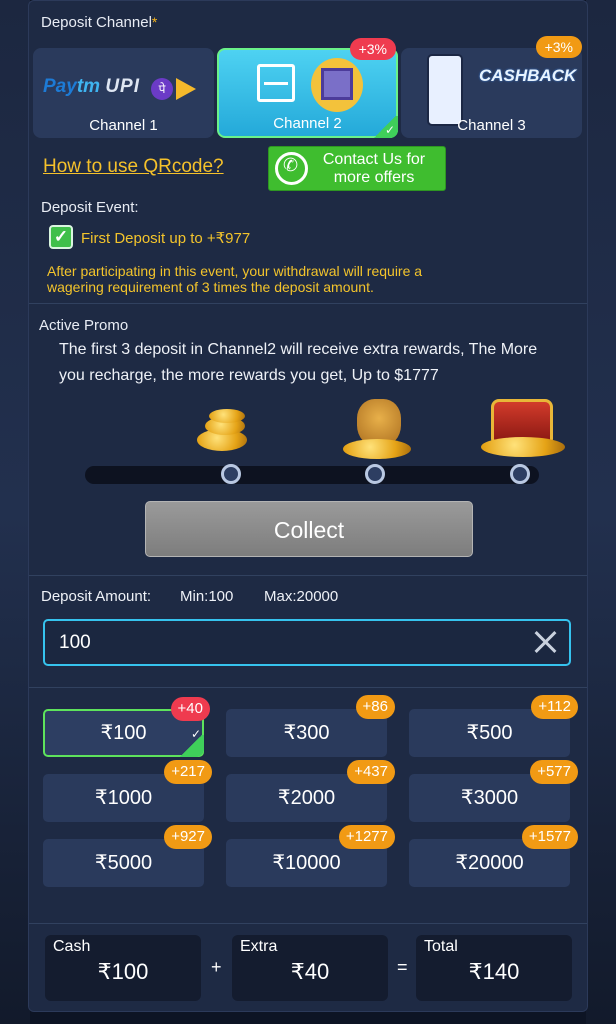 This screenshot has height=1024, width=616. What do you see at coordinates (306, 798) in the screenshot?
I see `amount-option-label: ₹2000` at bounding box center [306, 798].